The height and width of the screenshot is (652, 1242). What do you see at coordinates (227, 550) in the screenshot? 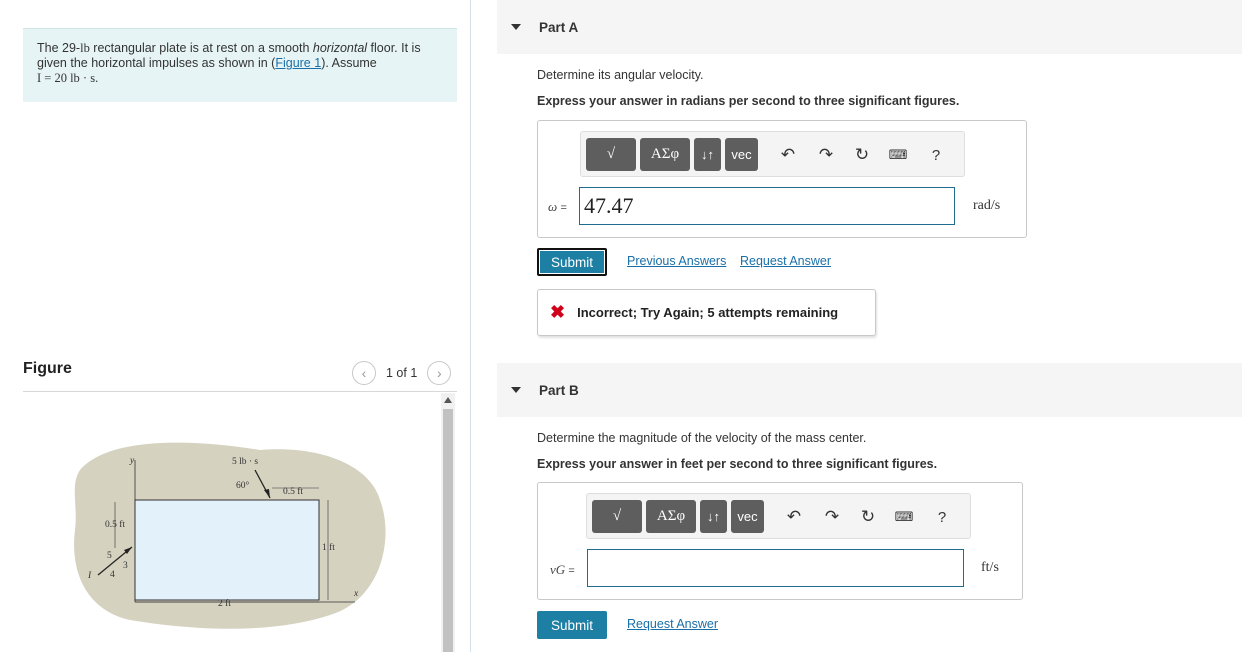
I see `plate` at bounding box center [227, 550].